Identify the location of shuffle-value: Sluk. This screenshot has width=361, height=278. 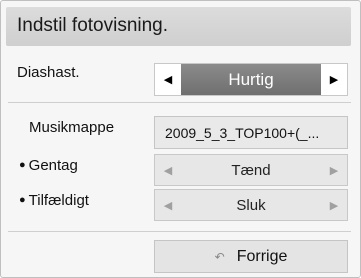
(251, 205).